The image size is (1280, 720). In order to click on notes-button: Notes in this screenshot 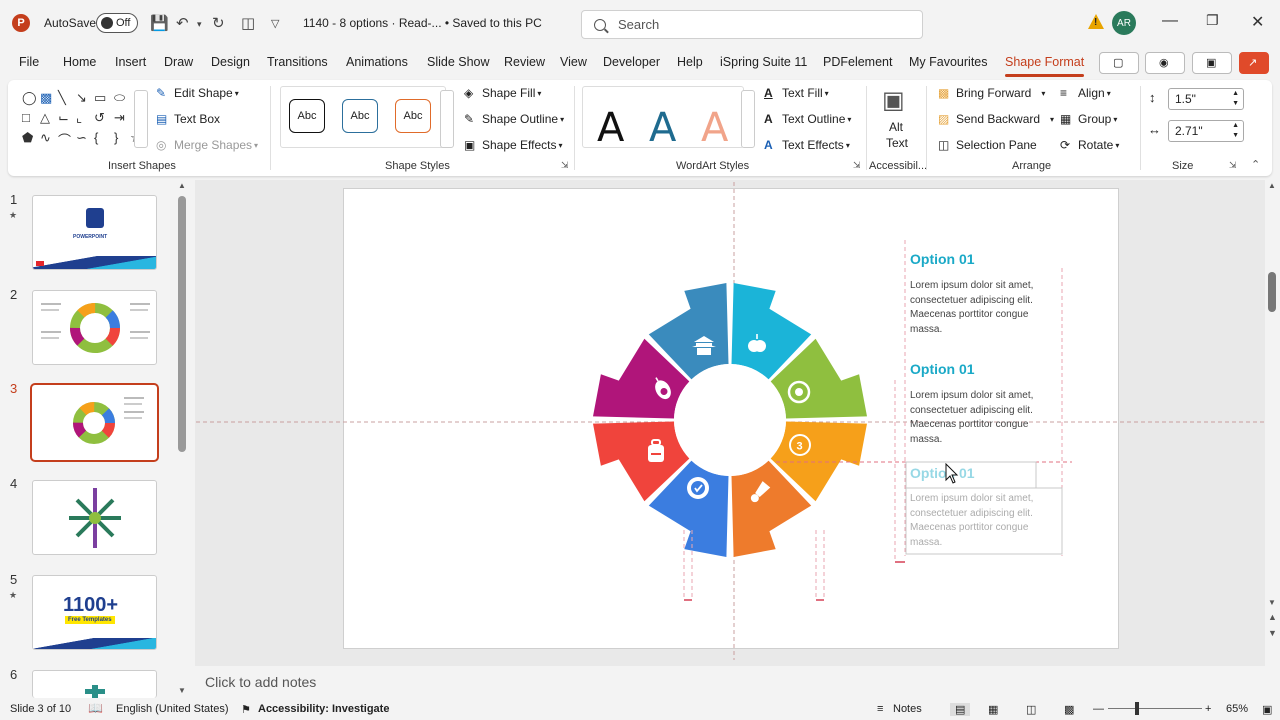, I will do `click(907, 709)`.